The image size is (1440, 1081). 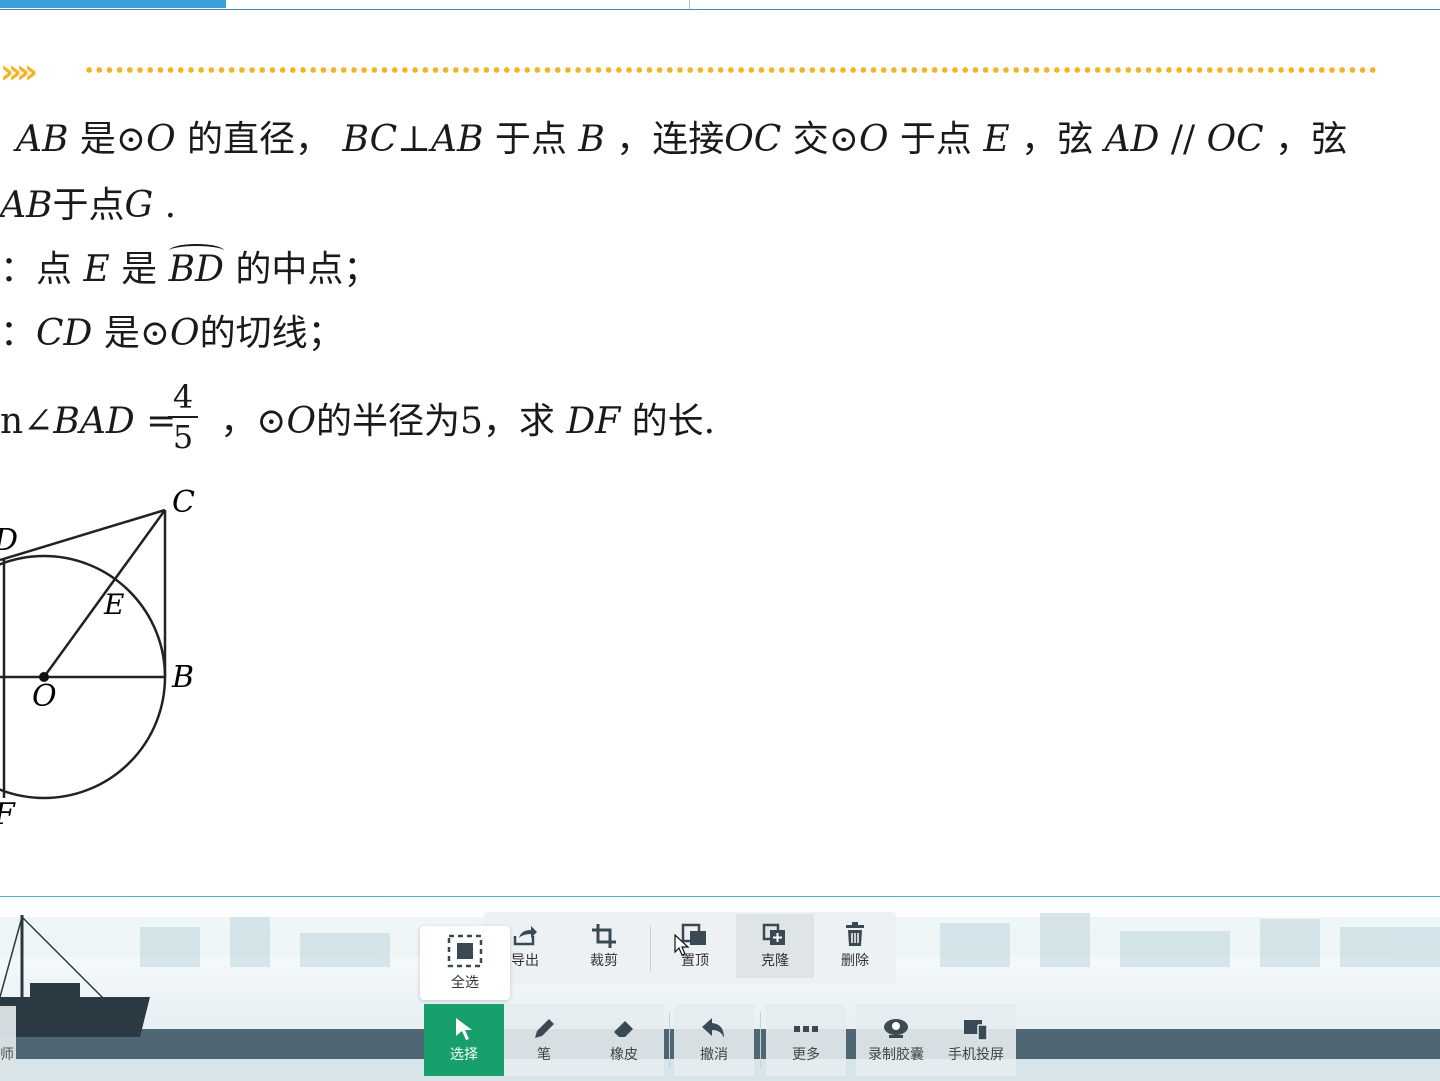 What do you see at coordinates (1183, 139) in the screenshot?
I see `text-run: //` at bounding box center [1183, 139].